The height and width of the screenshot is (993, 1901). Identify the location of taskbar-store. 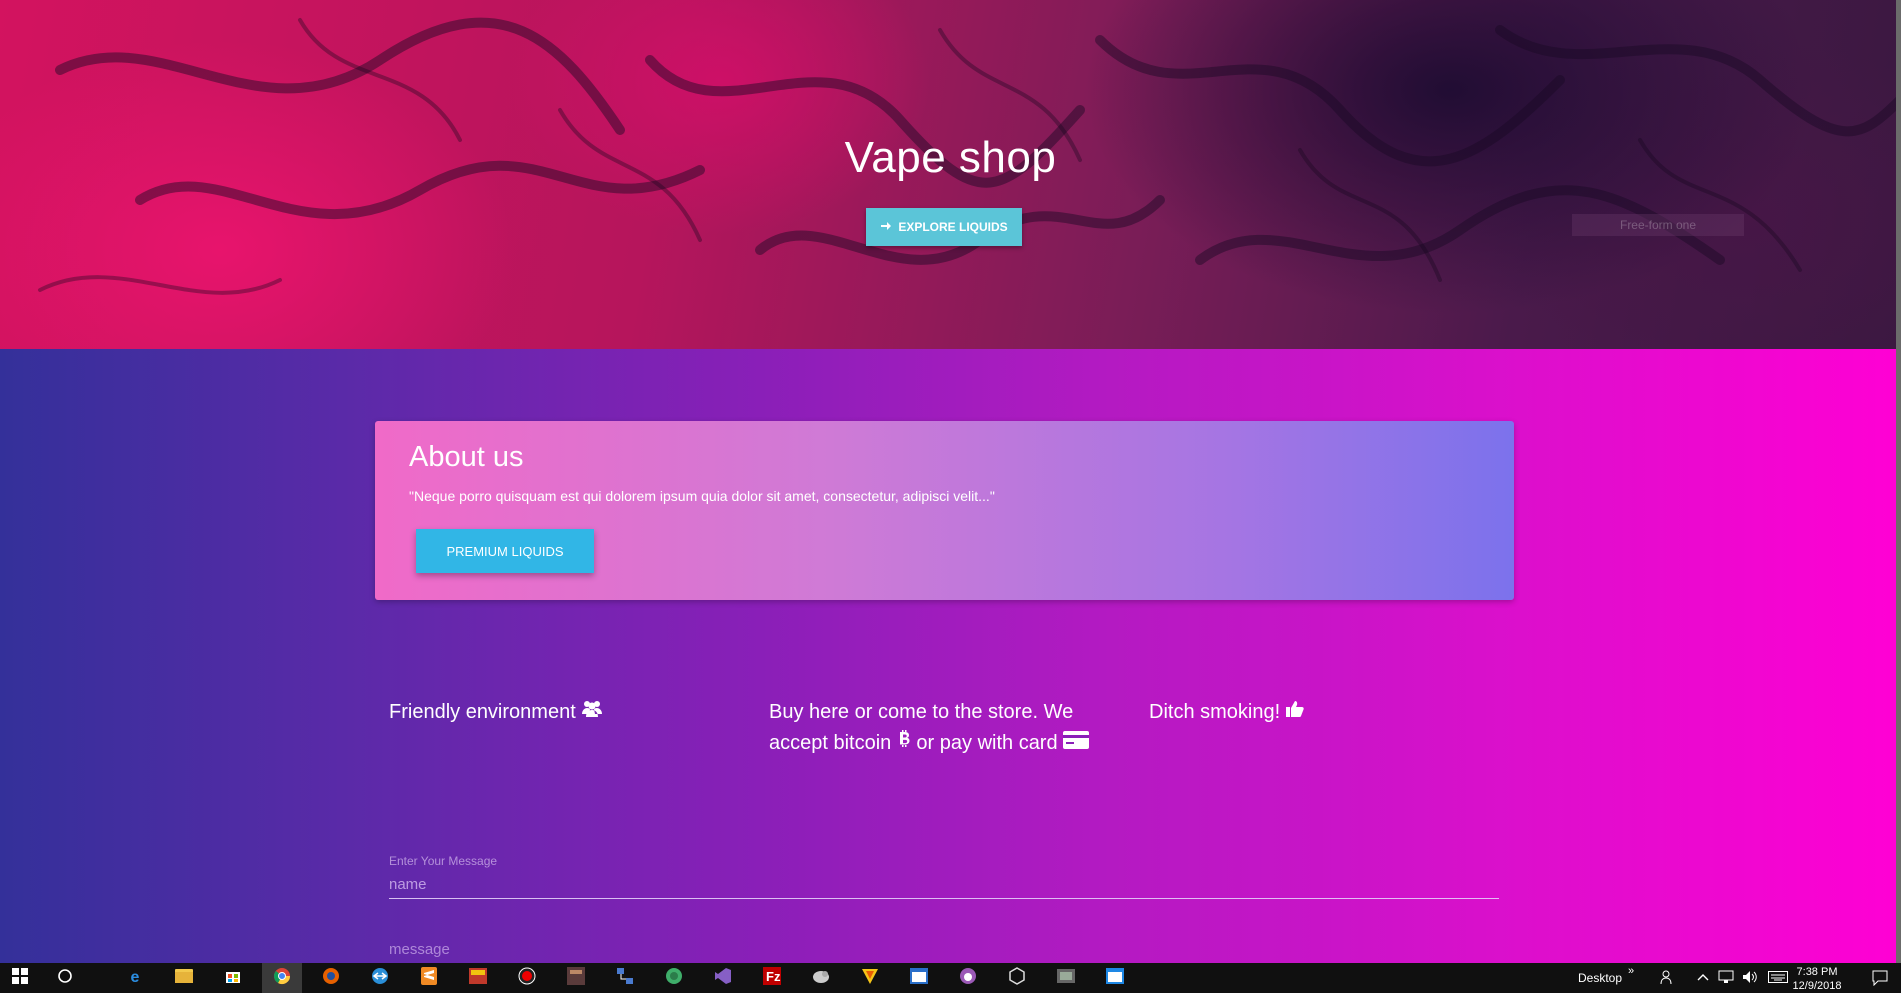
(233, 978).